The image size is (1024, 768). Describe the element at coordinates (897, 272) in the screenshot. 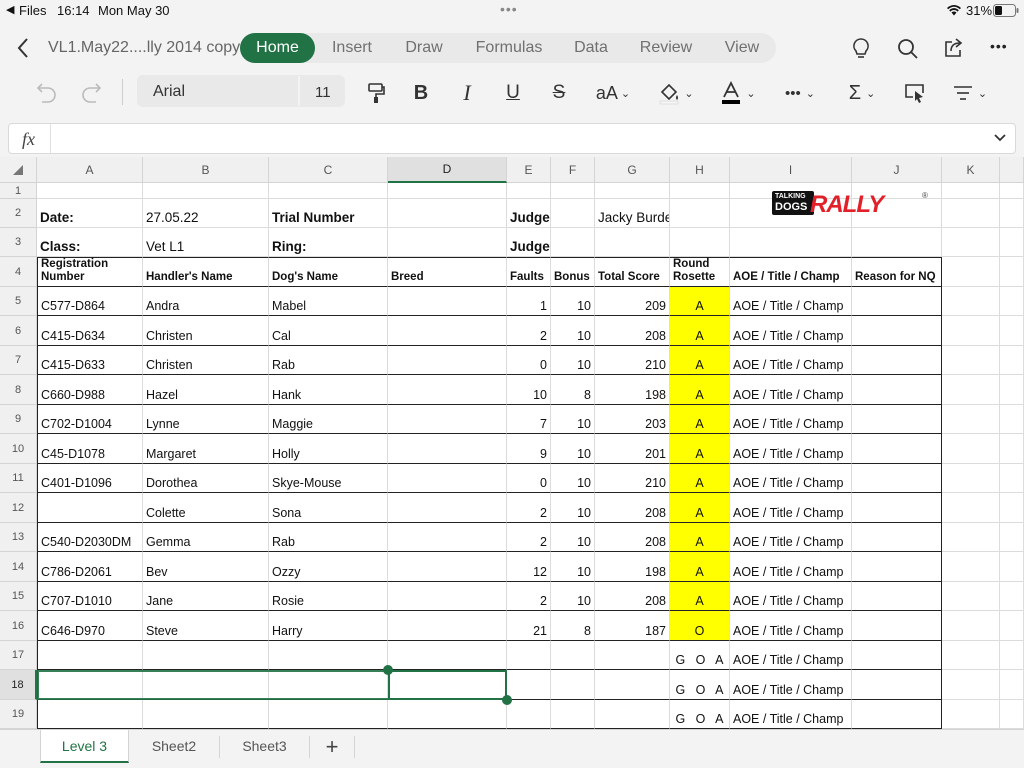

I see `header-nq: Reason for NQ` at that location.